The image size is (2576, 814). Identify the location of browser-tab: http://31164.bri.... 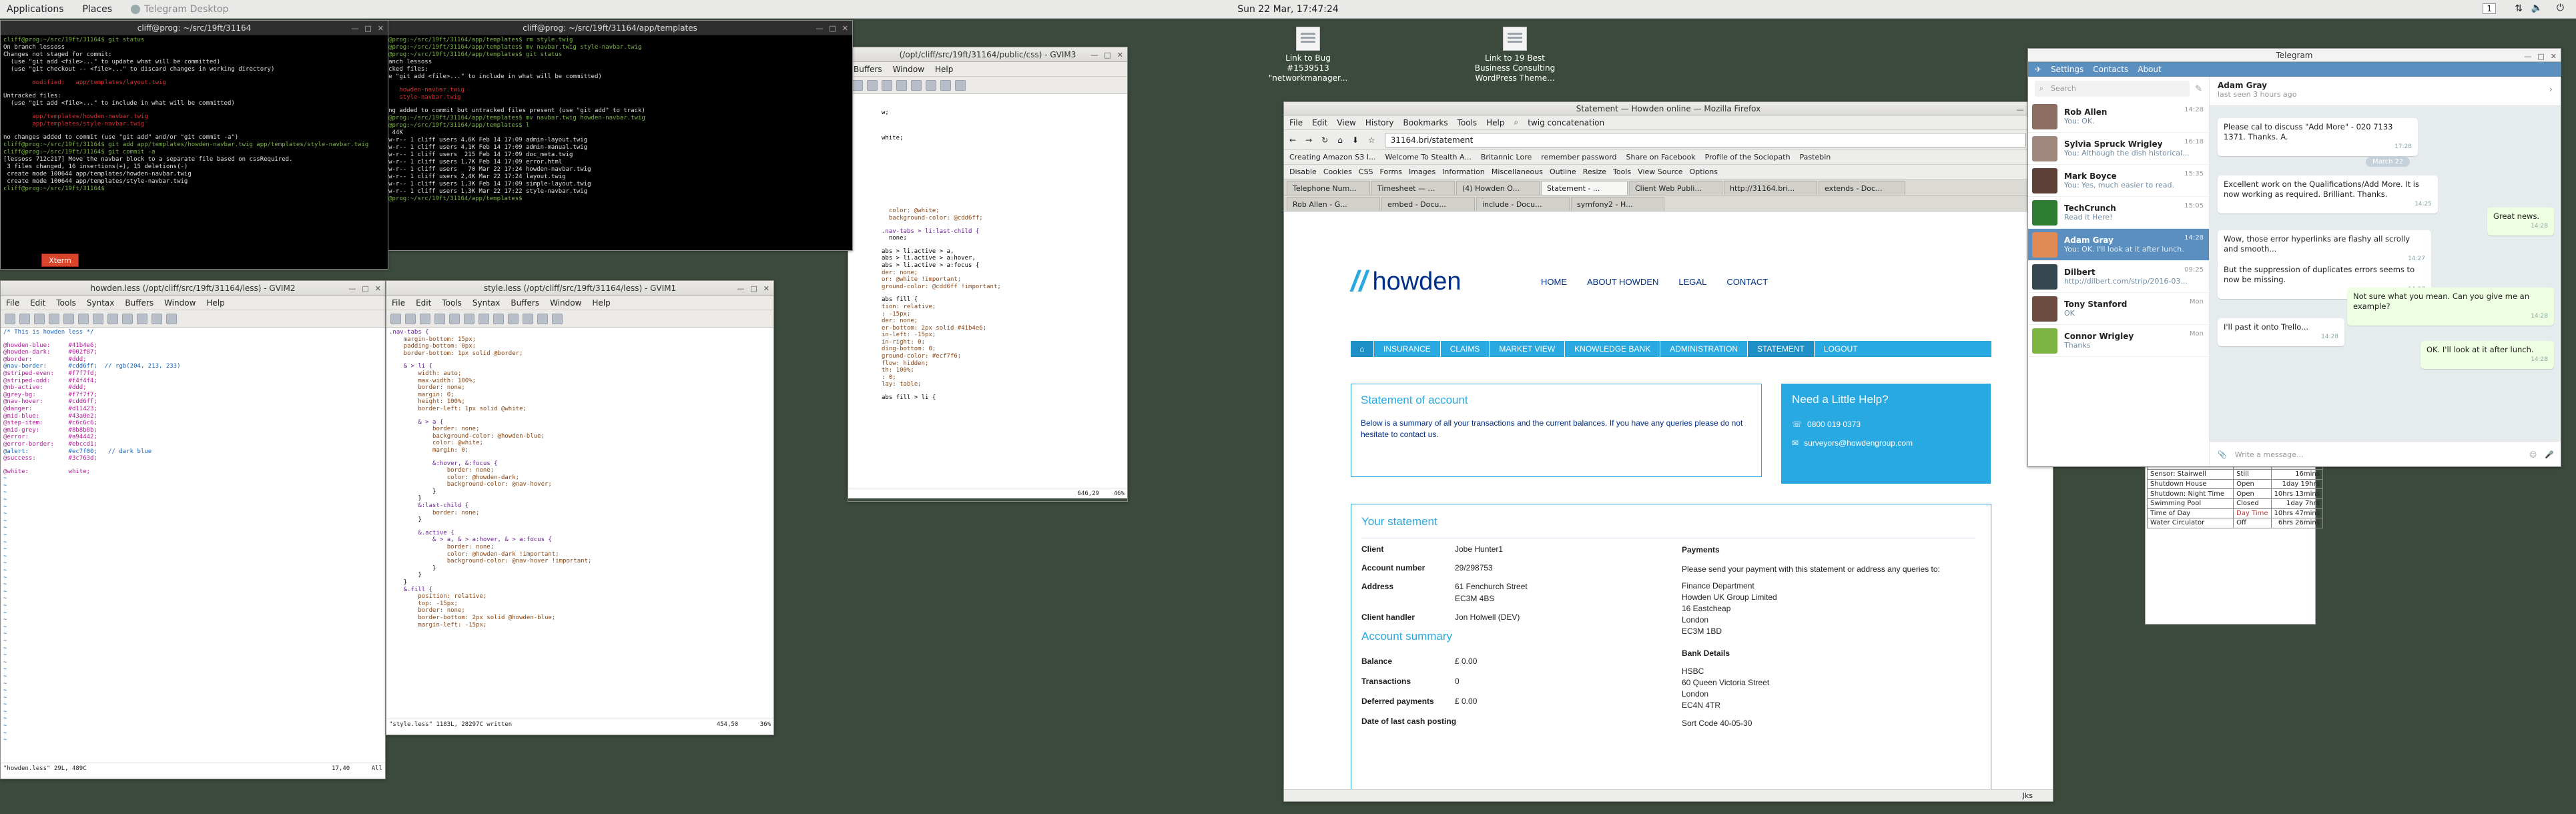
(1770, 188).